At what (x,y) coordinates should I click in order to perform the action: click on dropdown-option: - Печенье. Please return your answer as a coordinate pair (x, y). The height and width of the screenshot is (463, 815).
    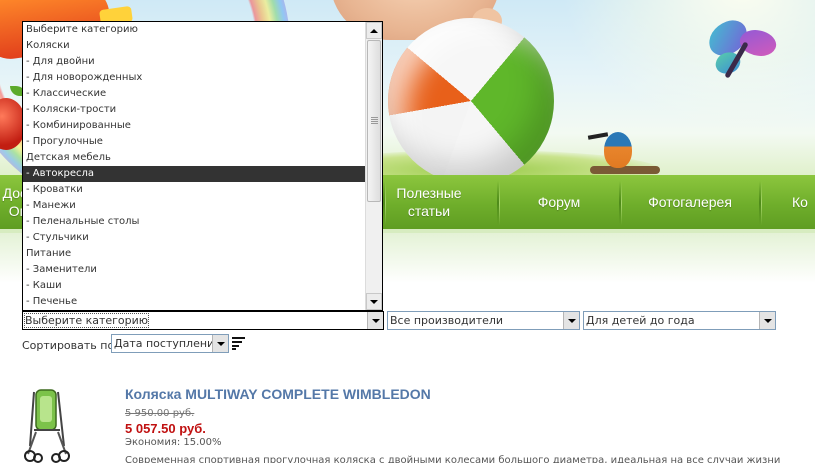
    Looking at the image, I should click on (194, 302).